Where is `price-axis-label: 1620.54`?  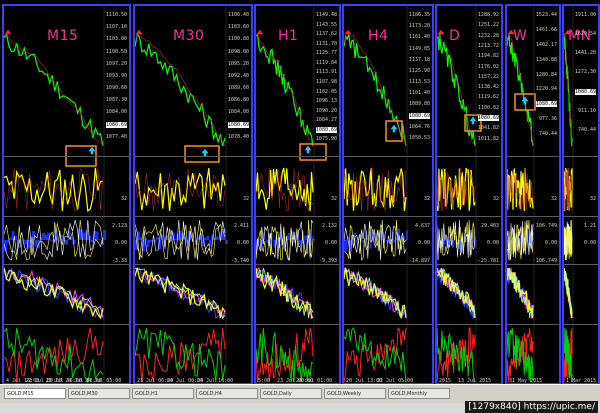
price-axis-label: 1620.54 is located at coordinates (585, 34).